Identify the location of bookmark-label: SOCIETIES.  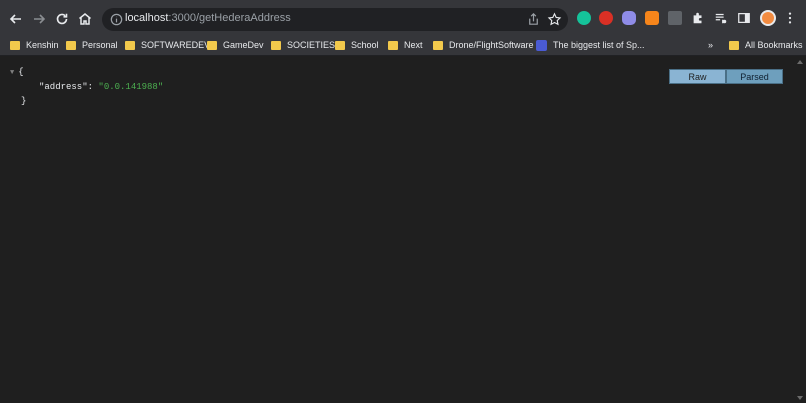
(311, 45).